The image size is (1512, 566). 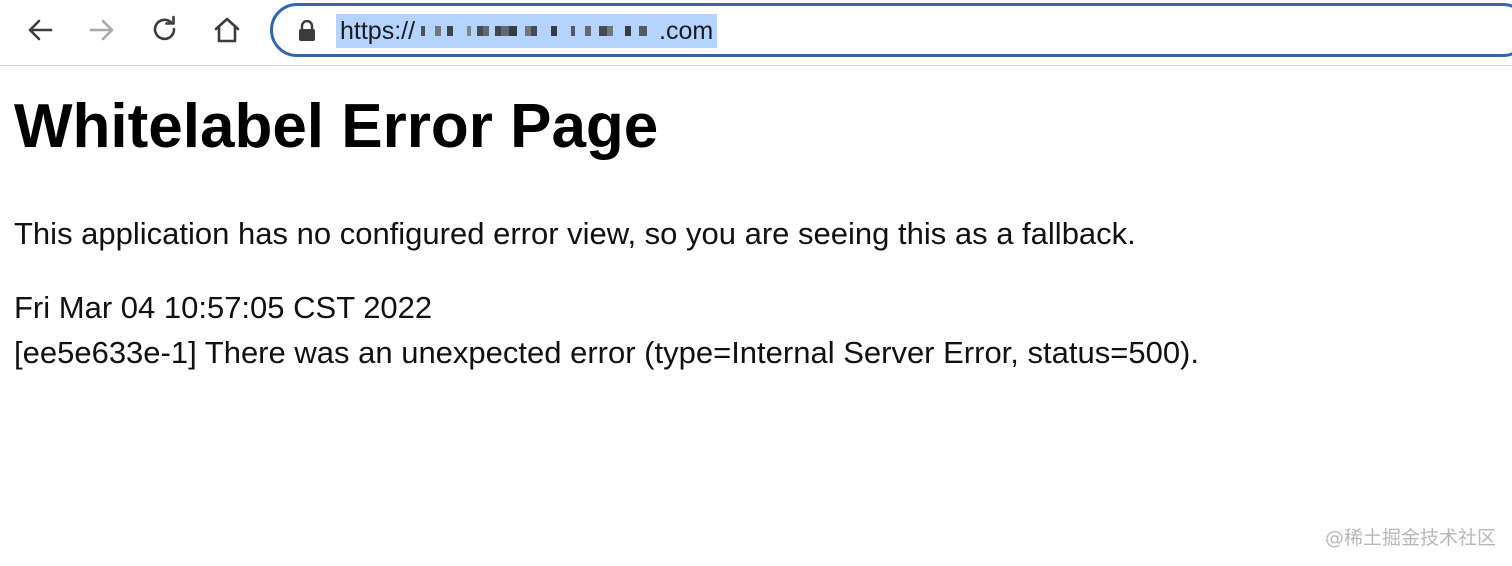 I want to click on page-title: Whitelabel Error Page, so click(x=336, y=126).